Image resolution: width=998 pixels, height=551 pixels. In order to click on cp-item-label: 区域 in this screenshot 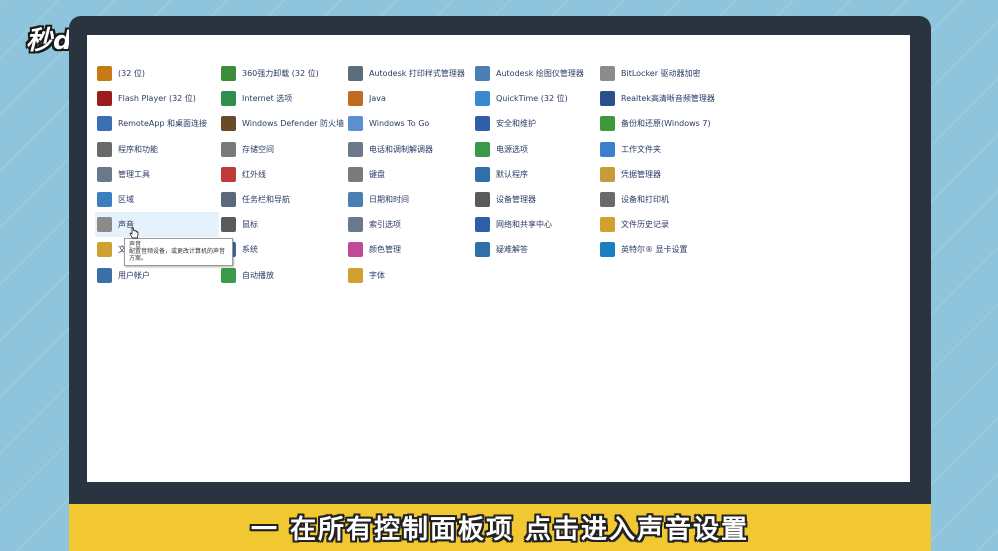, I will do `click(126, 200)`.